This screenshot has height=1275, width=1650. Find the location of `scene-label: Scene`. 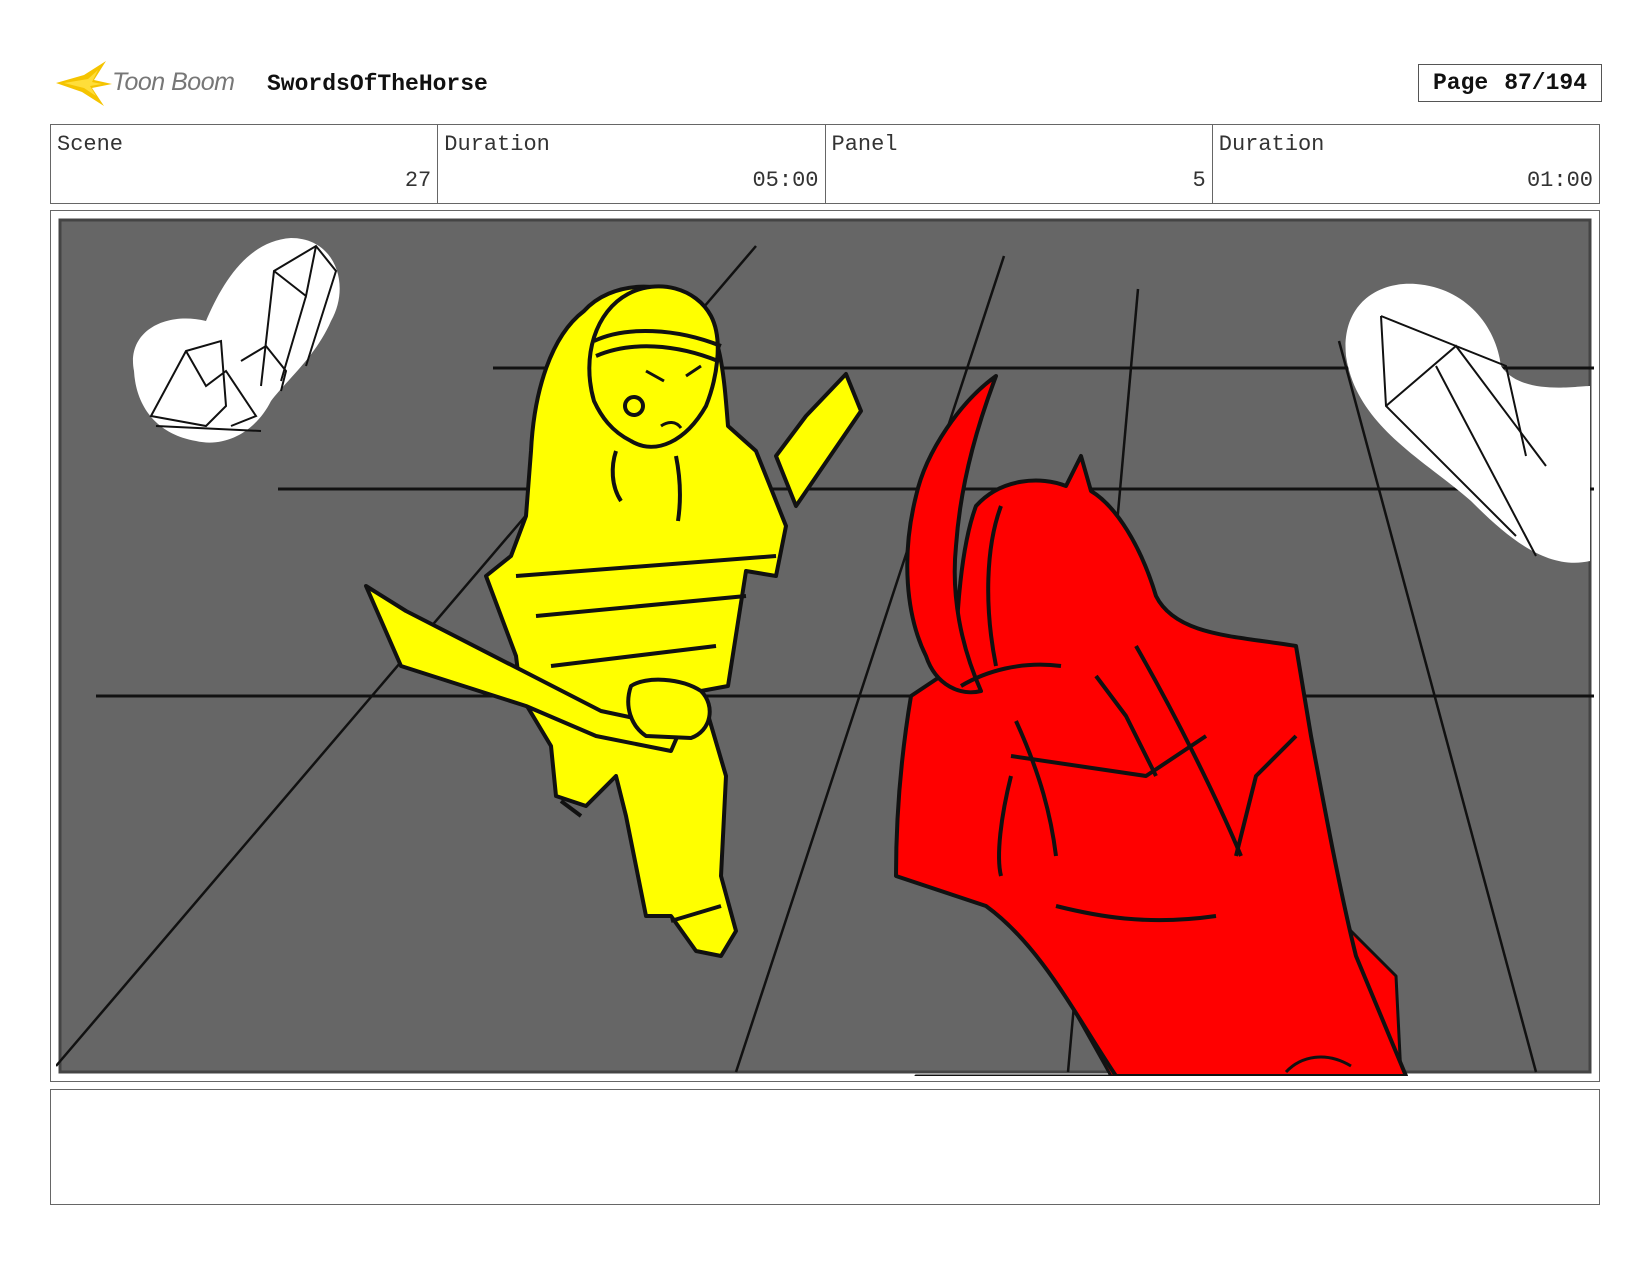

scene-label: Scene is located at coordinates (90, 144).